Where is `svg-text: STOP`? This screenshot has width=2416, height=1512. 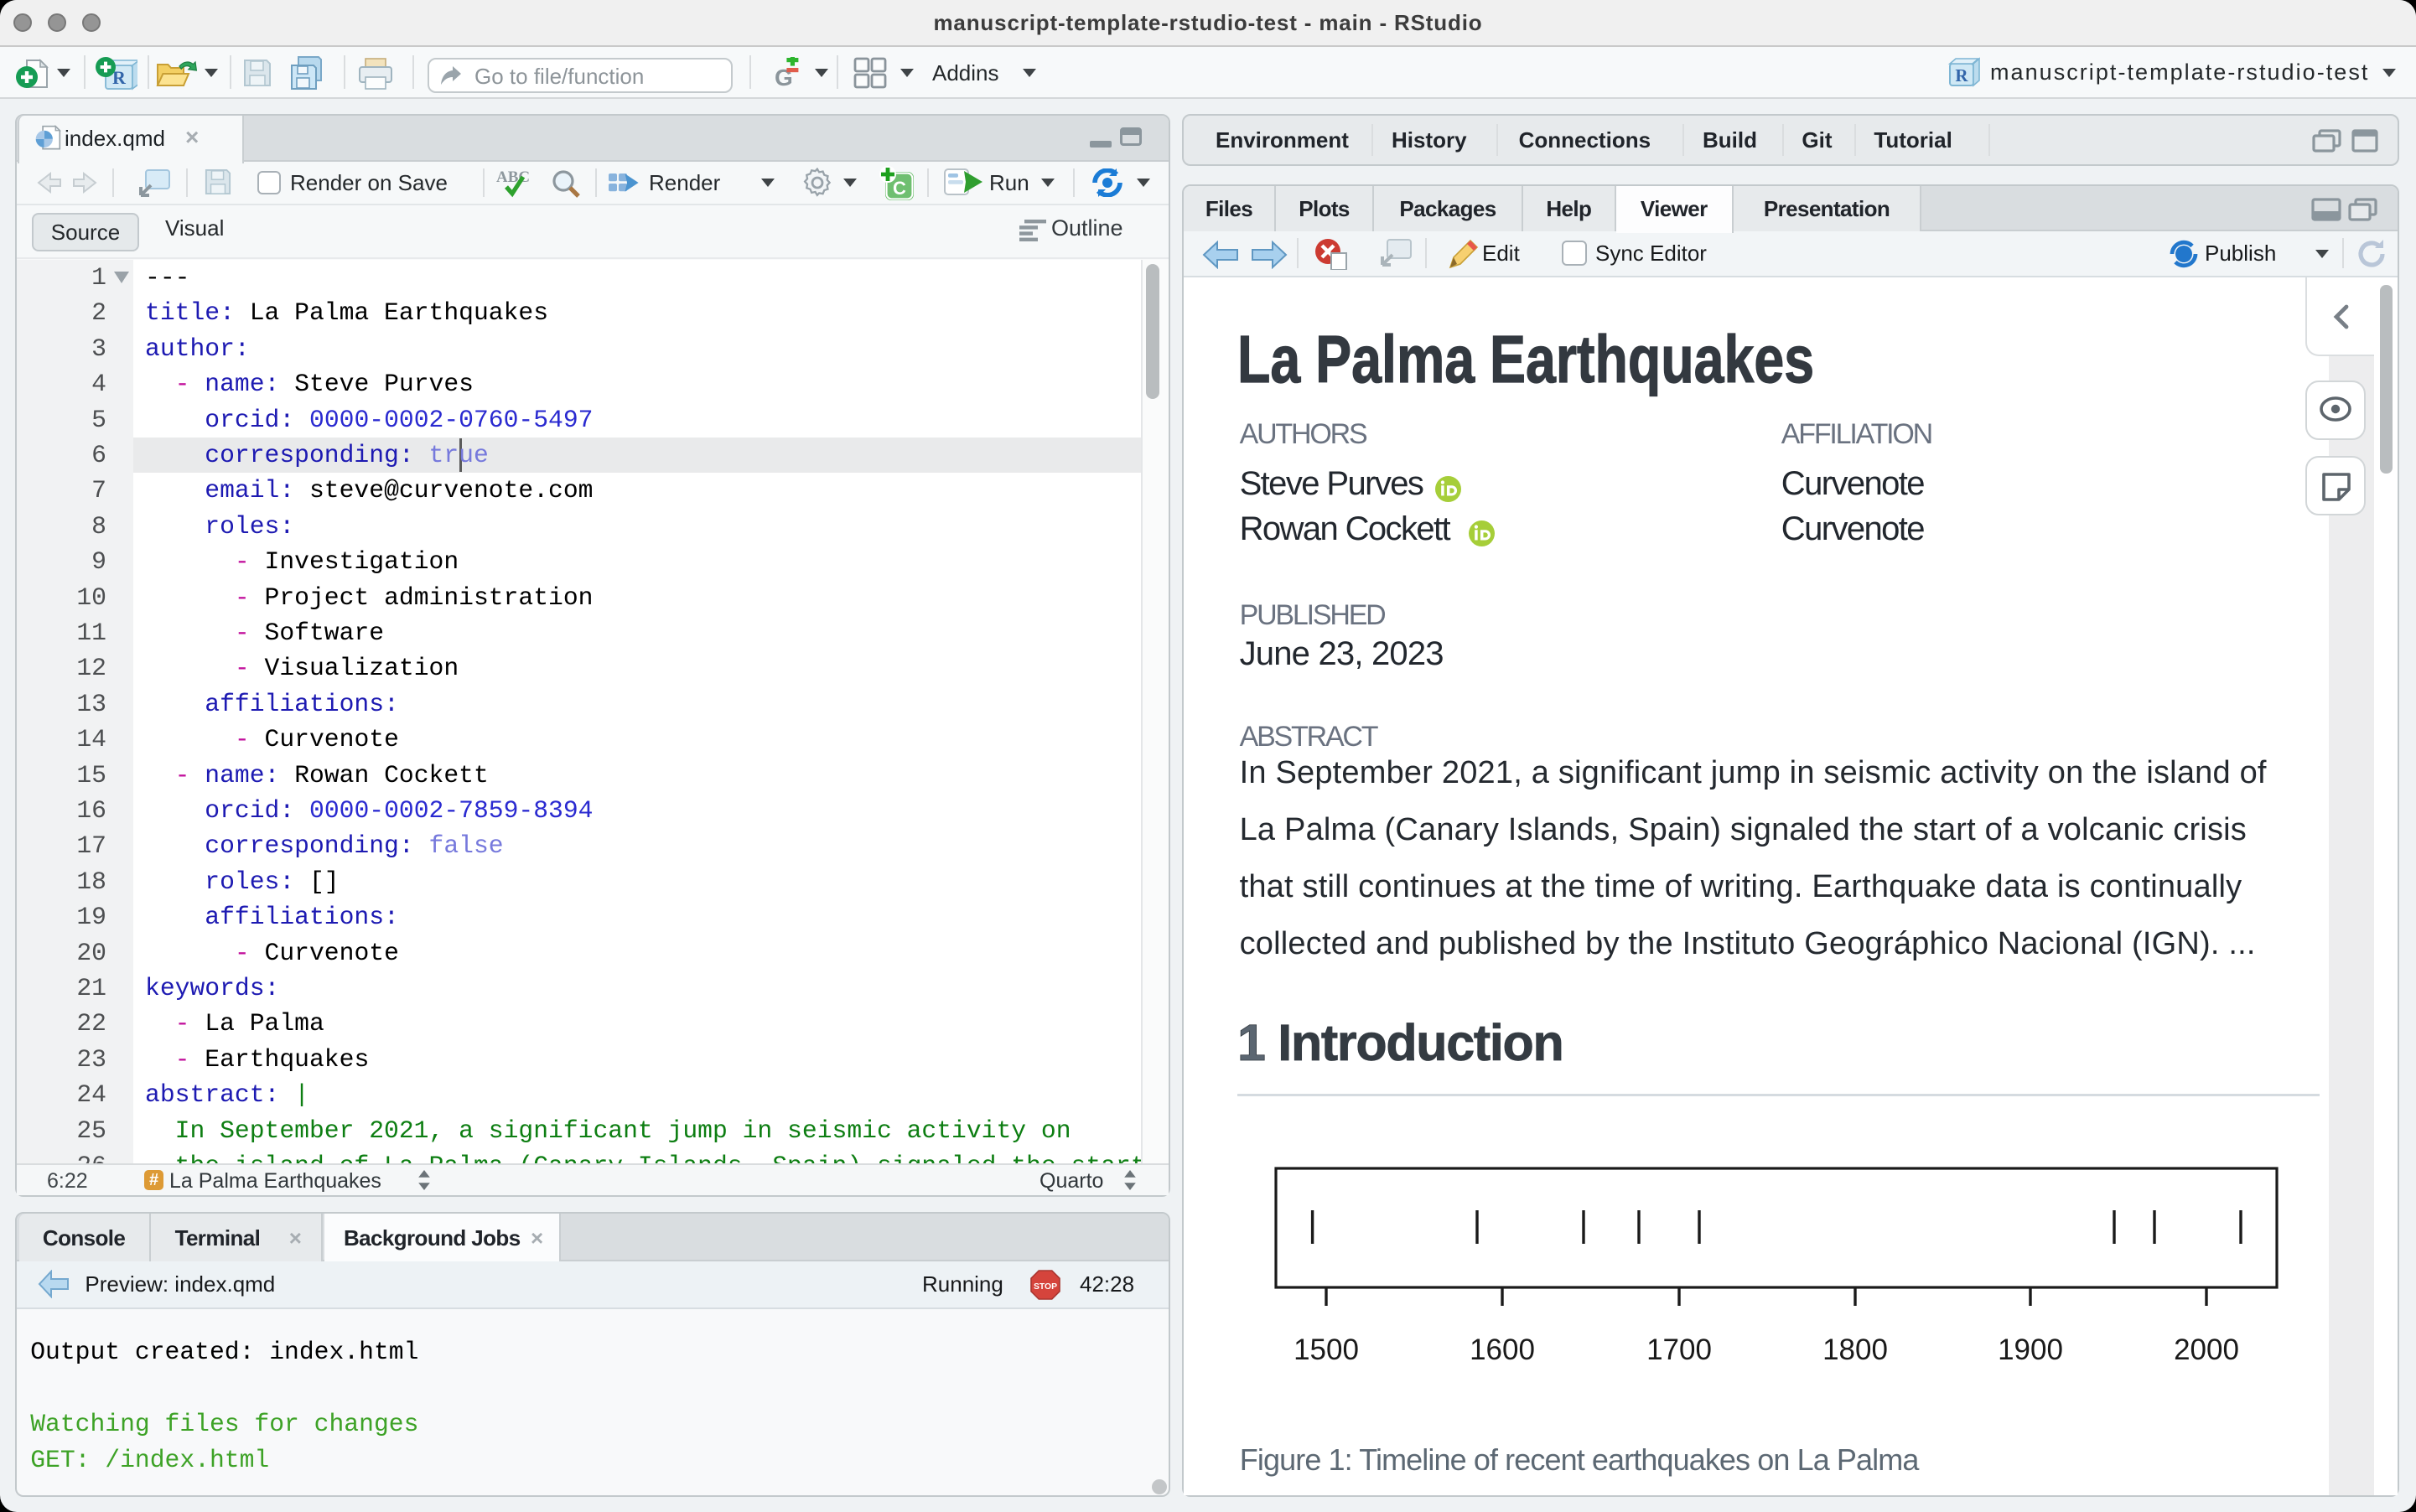
svg-text: STOP is located at coordinates (1046, 1287).